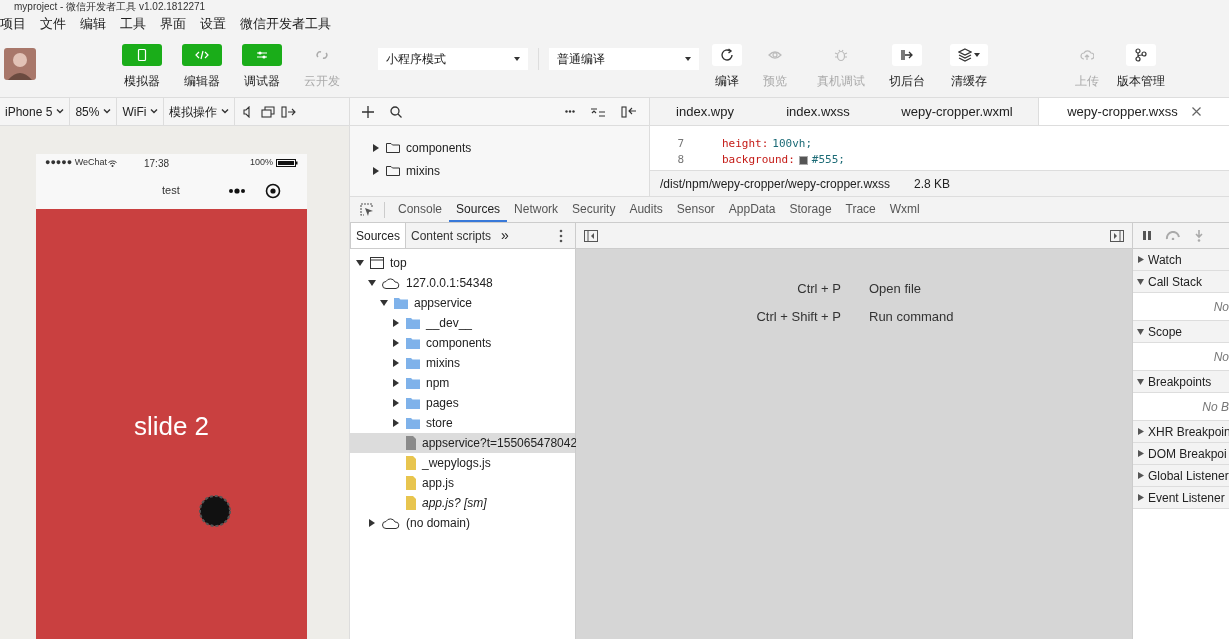  I want to click on page-title: test, so click(171, 191).